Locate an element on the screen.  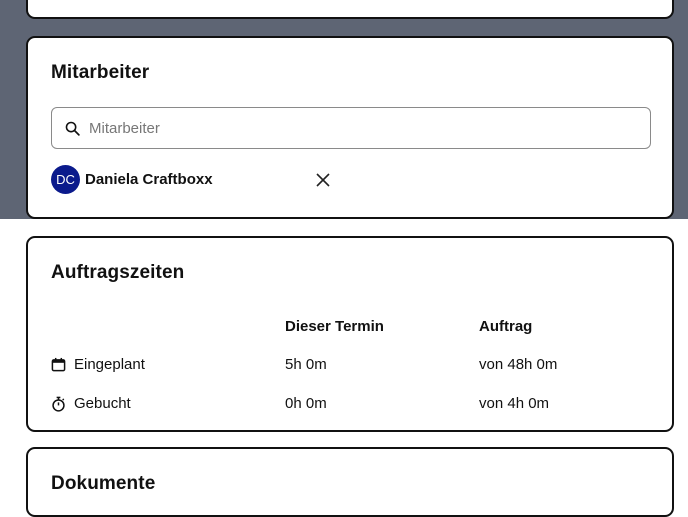
booked-label: Gebucht is located at coordinates (102, 403).